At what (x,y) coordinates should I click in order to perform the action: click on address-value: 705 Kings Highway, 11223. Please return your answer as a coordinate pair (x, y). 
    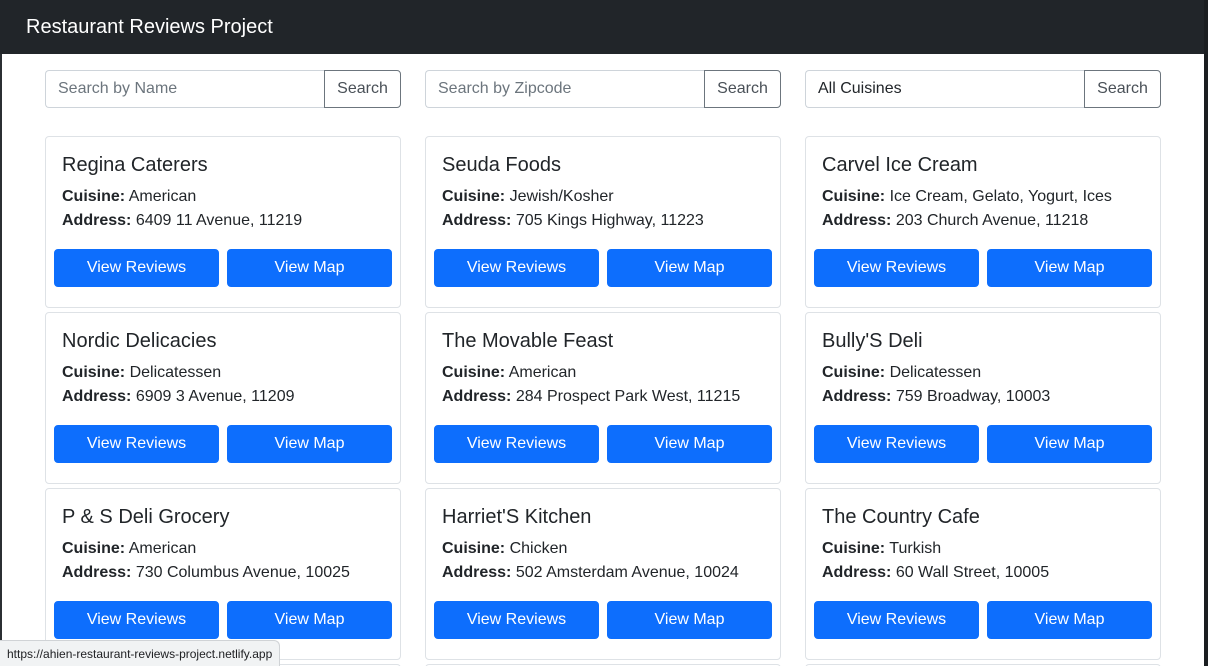
    Looking at the image, I should click on (609, 220).